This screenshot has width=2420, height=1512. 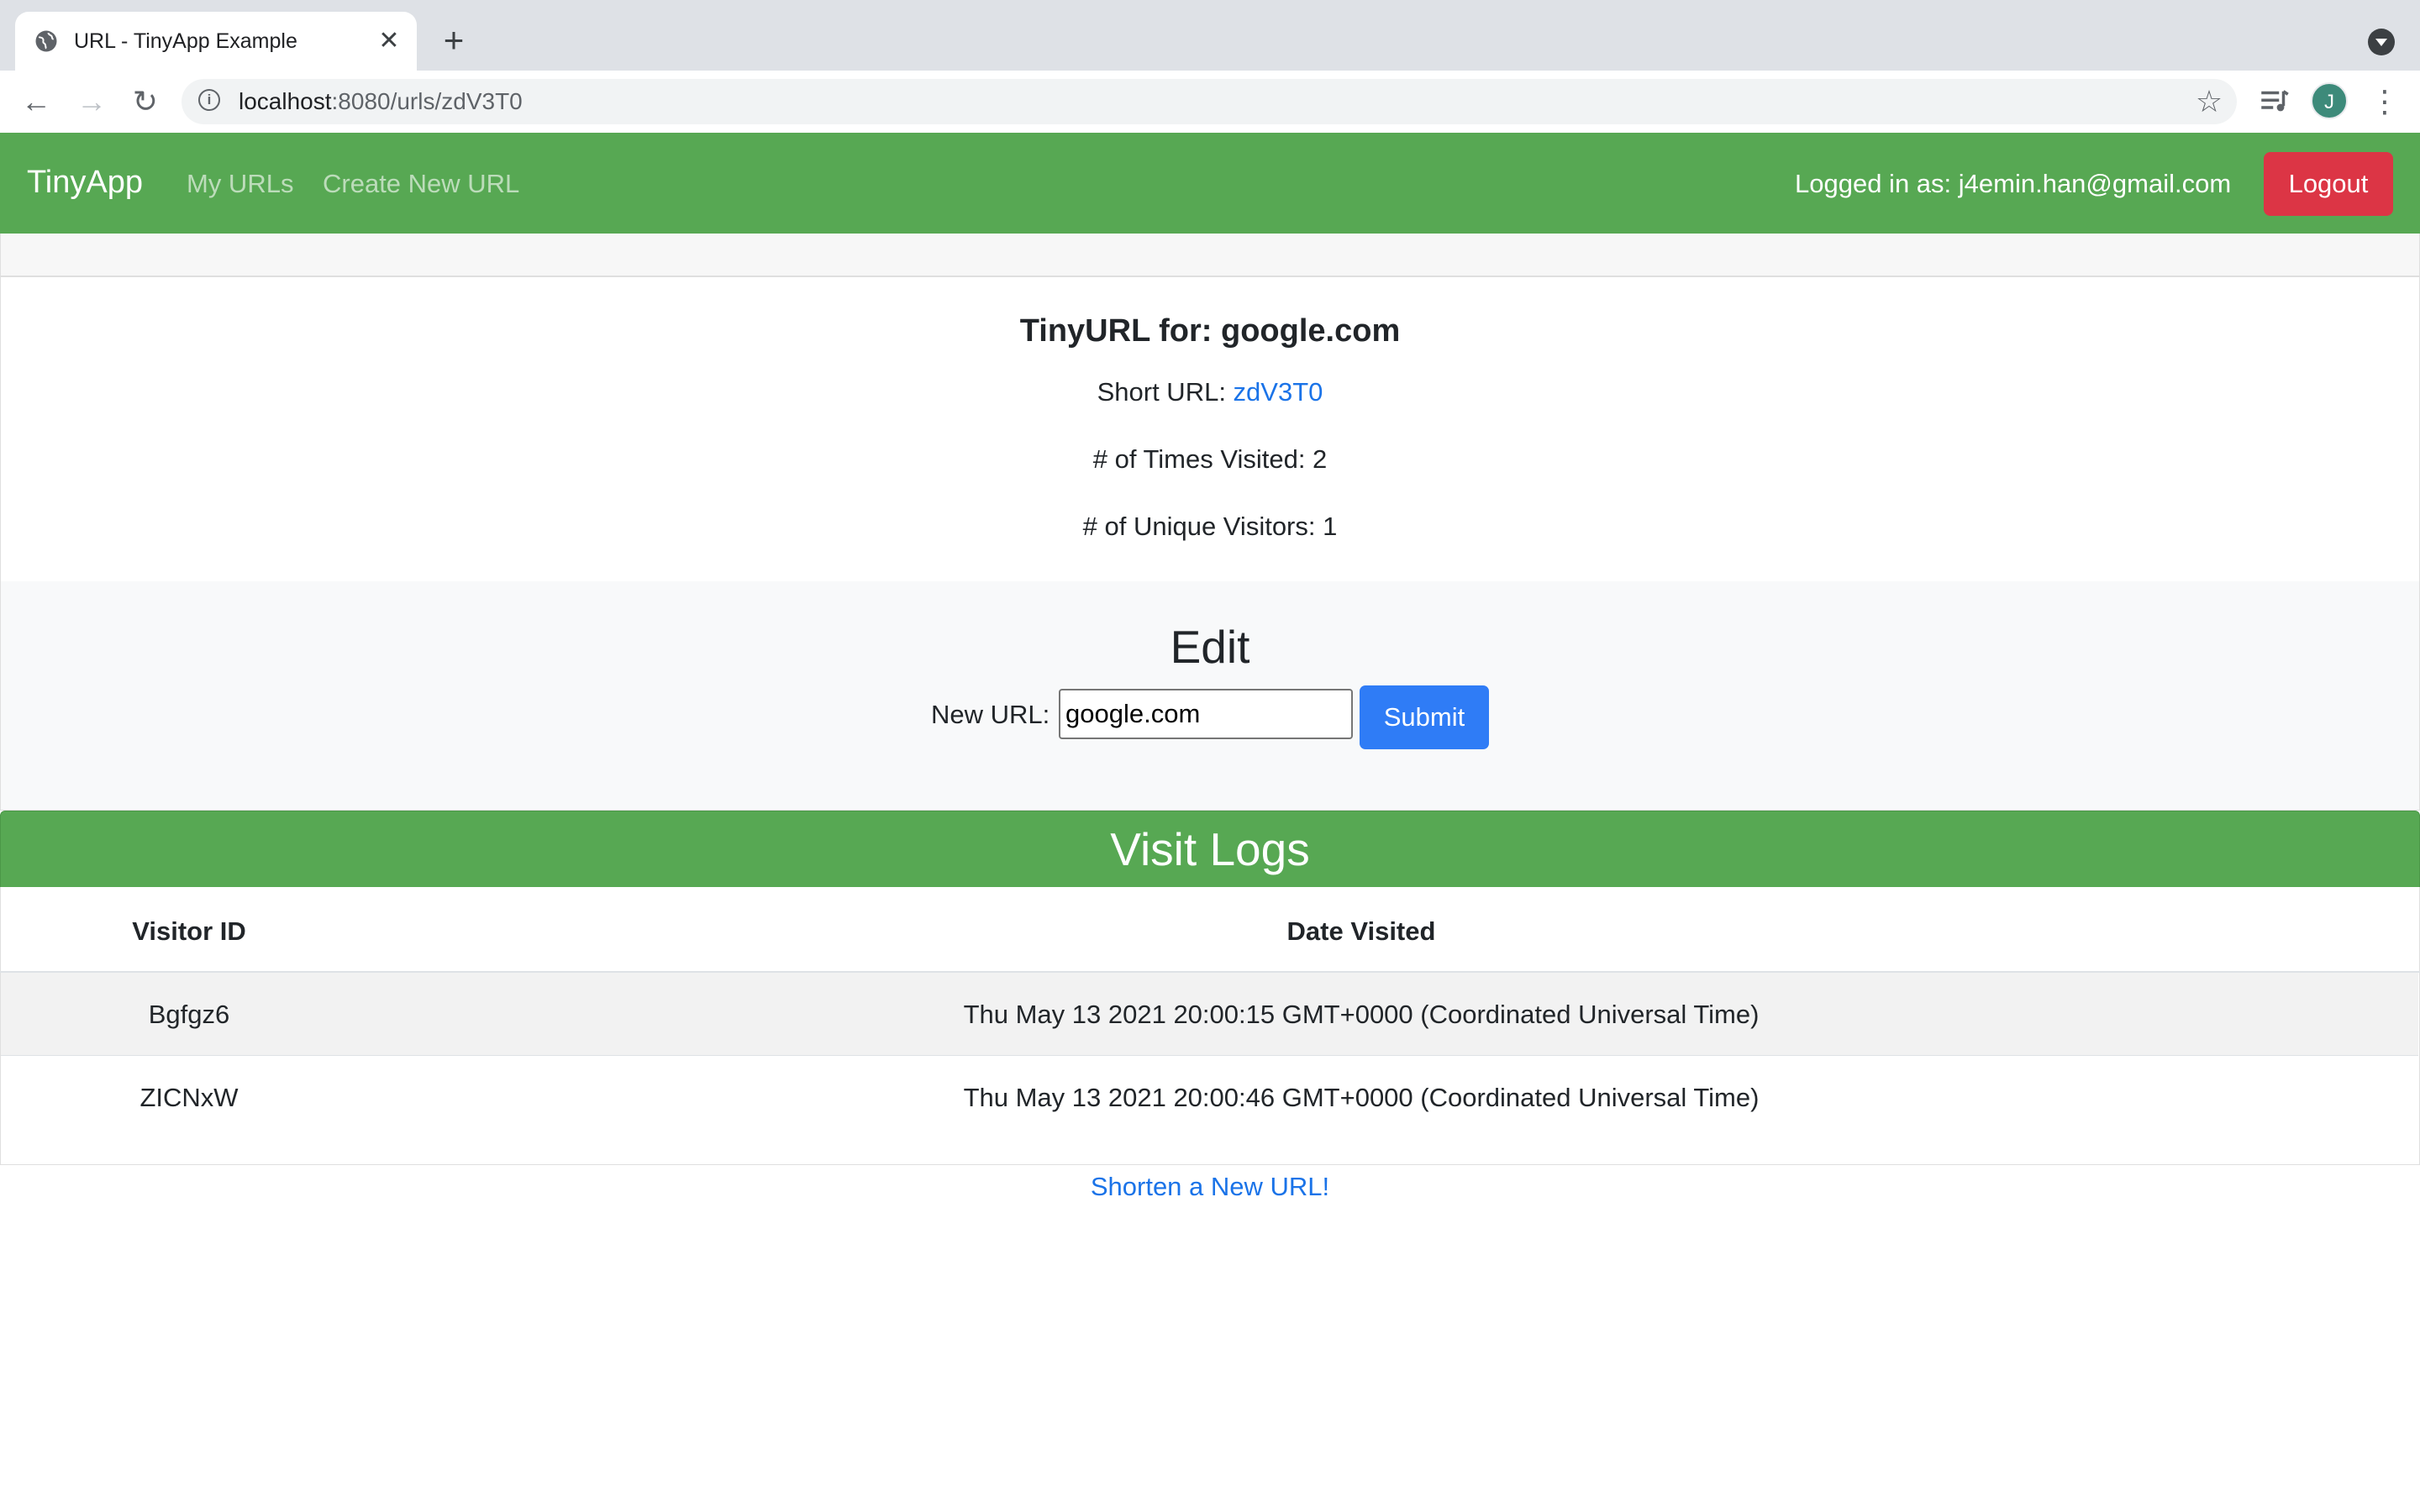 I want to click on logged-in-text: Logged in as: j4emin.han@gmail.com, so click(x=2013, y=183).